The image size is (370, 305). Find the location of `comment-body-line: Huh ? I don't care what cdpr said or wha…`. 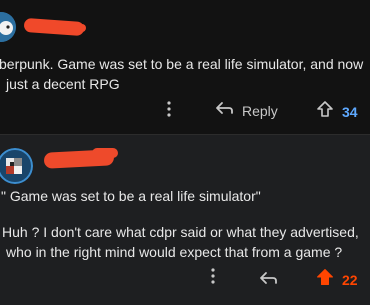

comment-body-line: Huh ? I don't care what cdpr said or wha… is located at coordinates (180, 232).